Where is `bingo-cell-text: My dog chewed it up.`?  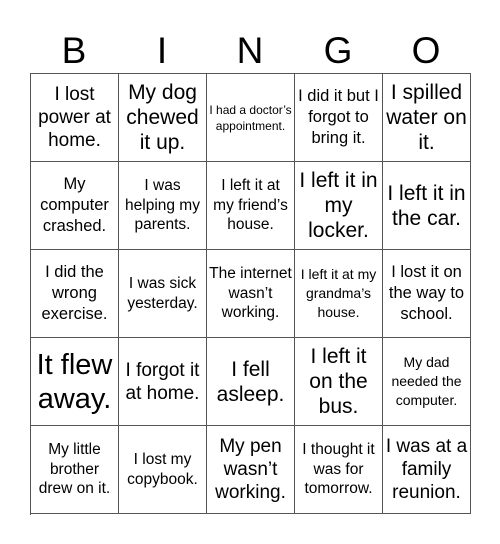 bingo-cell-text: My dog chewed it up. is located at coordinates (162, 117).